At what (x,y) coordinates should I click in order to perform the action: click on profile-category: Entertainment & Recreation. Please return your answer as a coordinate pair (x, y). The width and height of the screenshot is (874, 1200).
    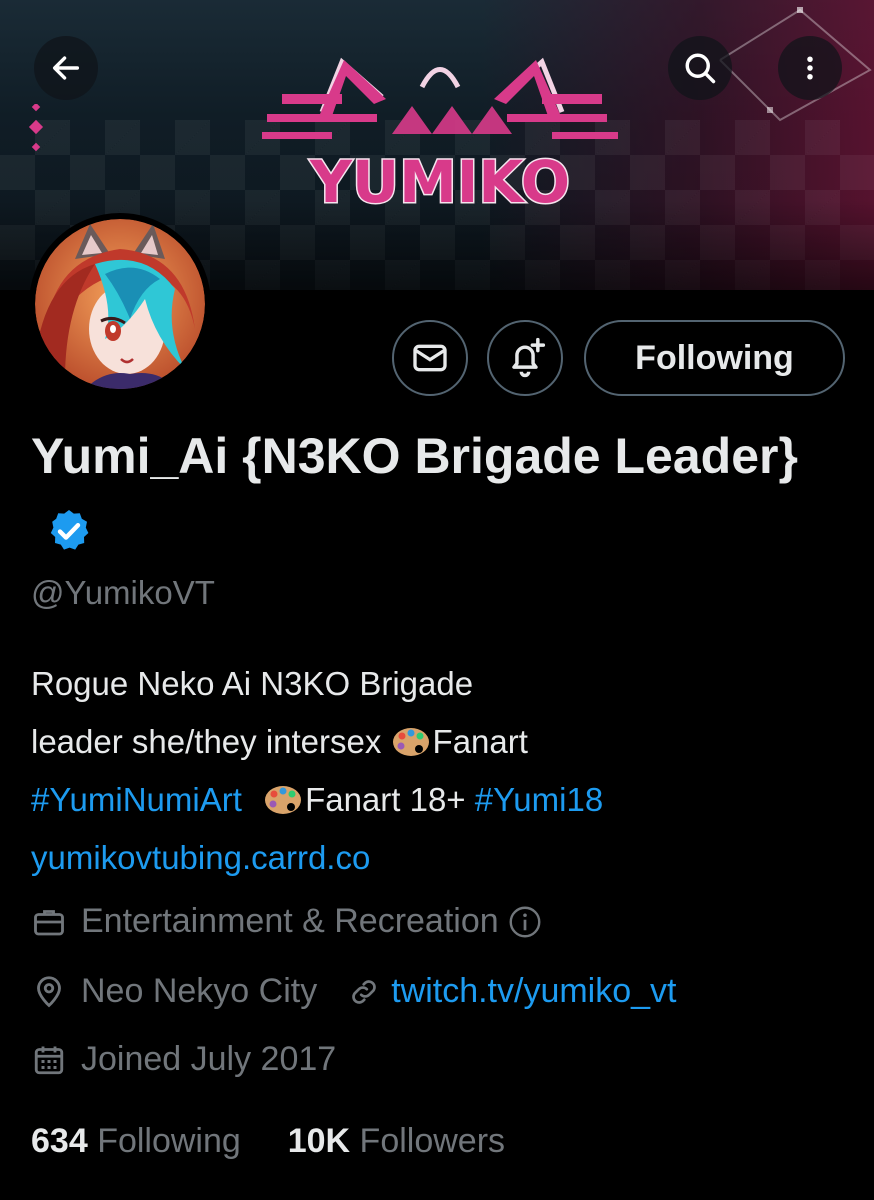
    Looking at the image, I should click on (287, 921).